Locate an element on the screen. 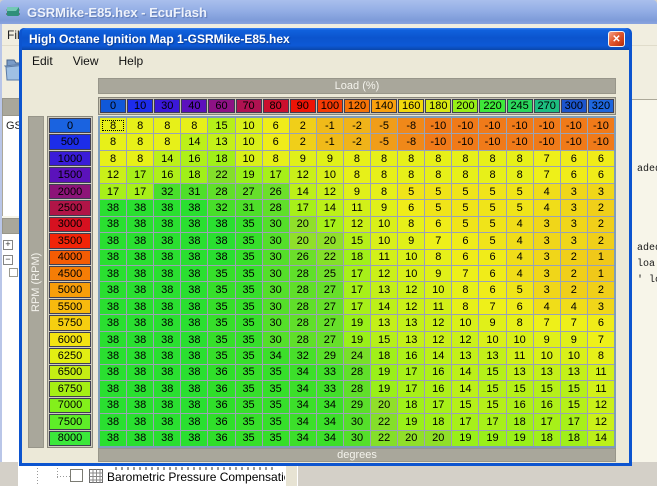 The image size is (657, 486). load-column-header: 200 is located at coordinates (465, 106).